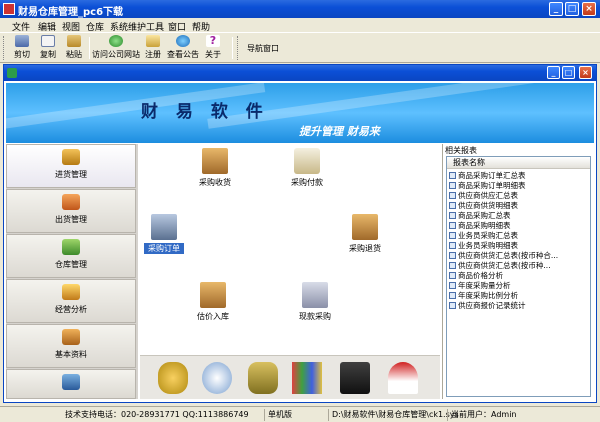 The width and height of the screenshot is (600, 422). I want to click on report-item: 商品采购订单明细表, so click(487, 186).